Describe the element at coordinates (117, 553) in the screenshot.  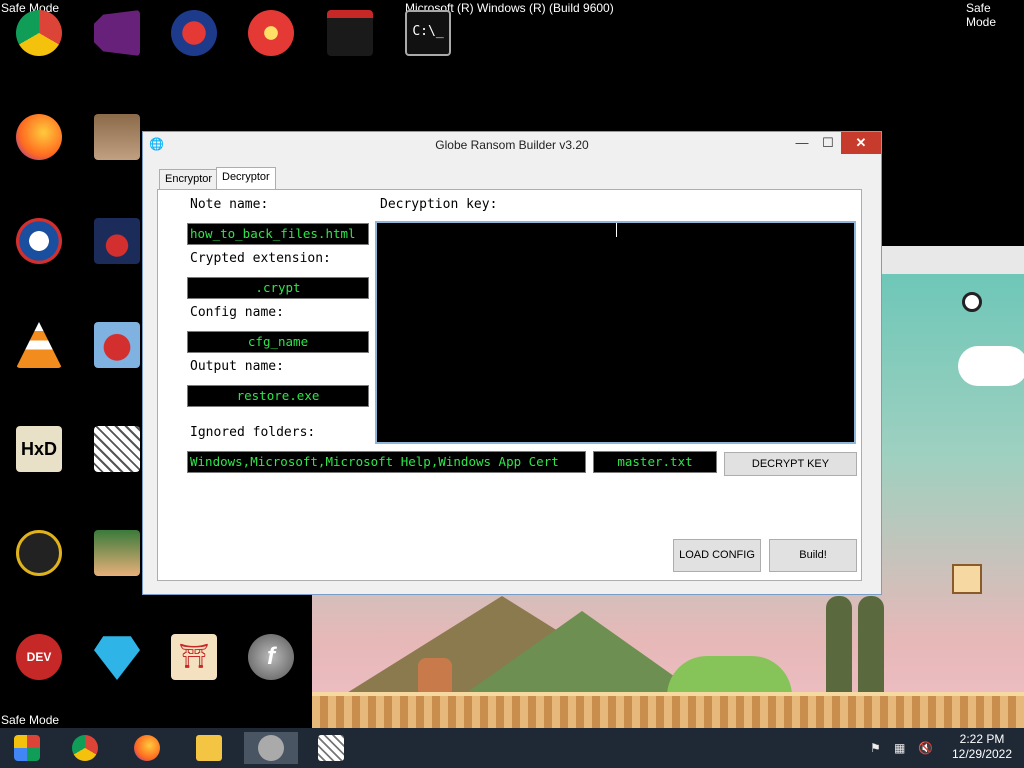
I see `zelda-icon` at that location.